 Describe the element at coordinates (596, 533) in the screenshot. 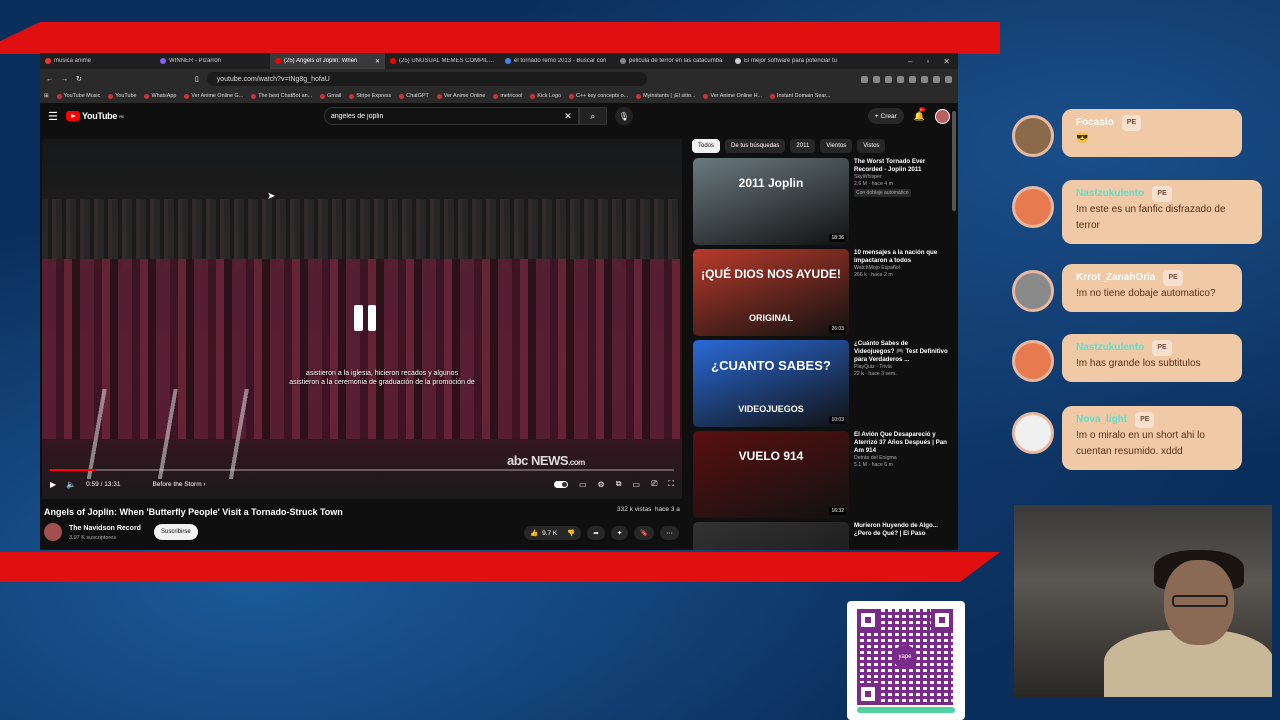

I see `share-button: ➦` at that location.